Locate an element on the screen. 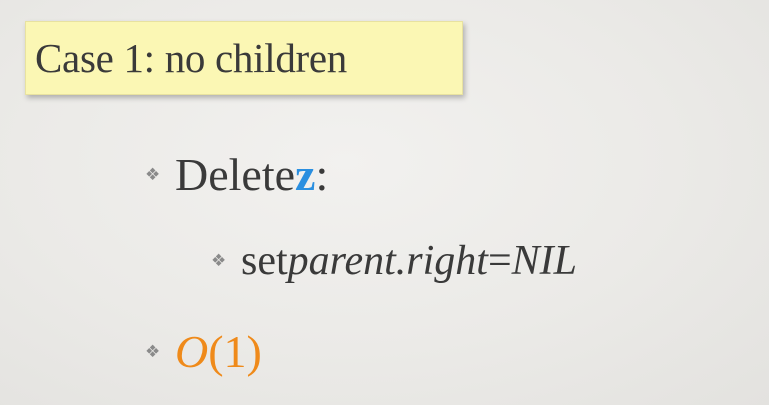  bullet-complexity: ❖ O (1) is located at coordinates (203, 351).